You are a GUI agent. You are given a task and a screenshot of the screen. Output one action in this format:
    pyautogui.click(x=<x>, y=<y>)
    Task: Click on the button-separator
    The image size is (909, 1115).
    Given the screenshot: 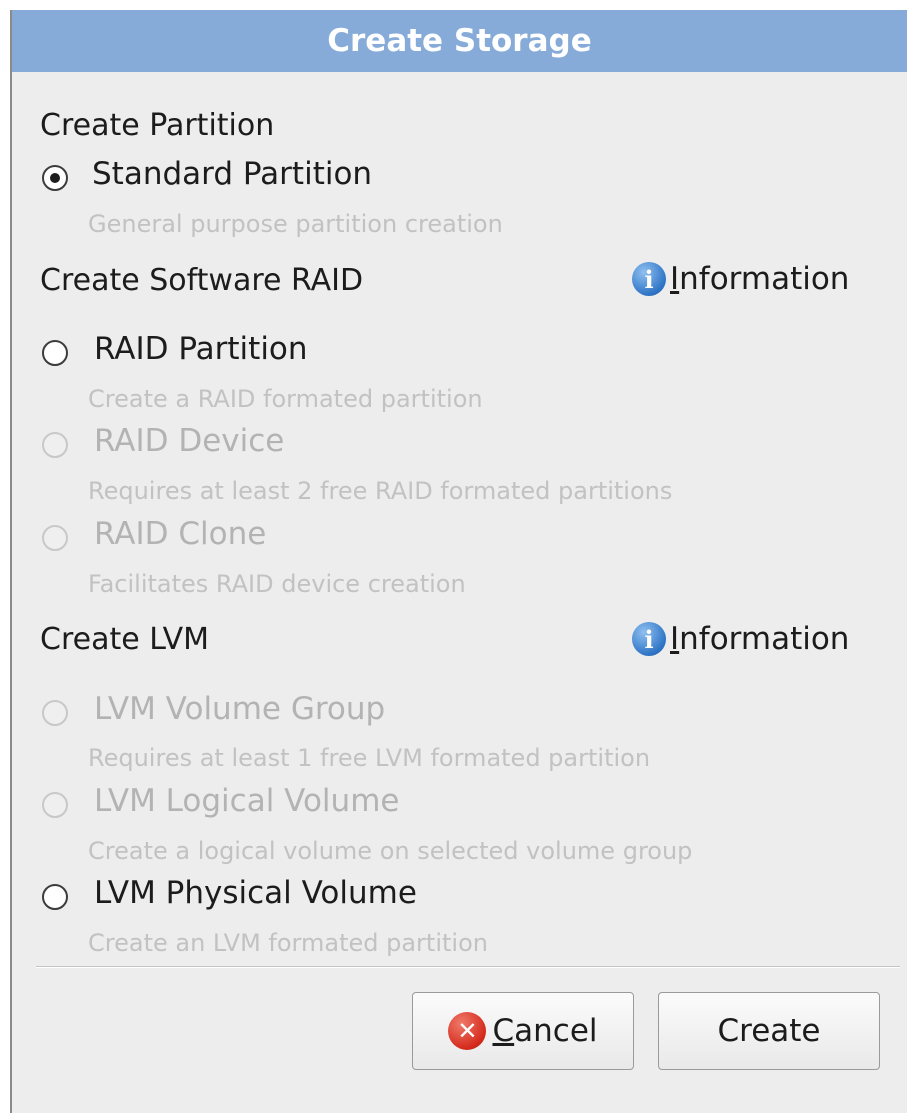 What is the action you would take?
    pyautogui.click(x=468, y=967)
    